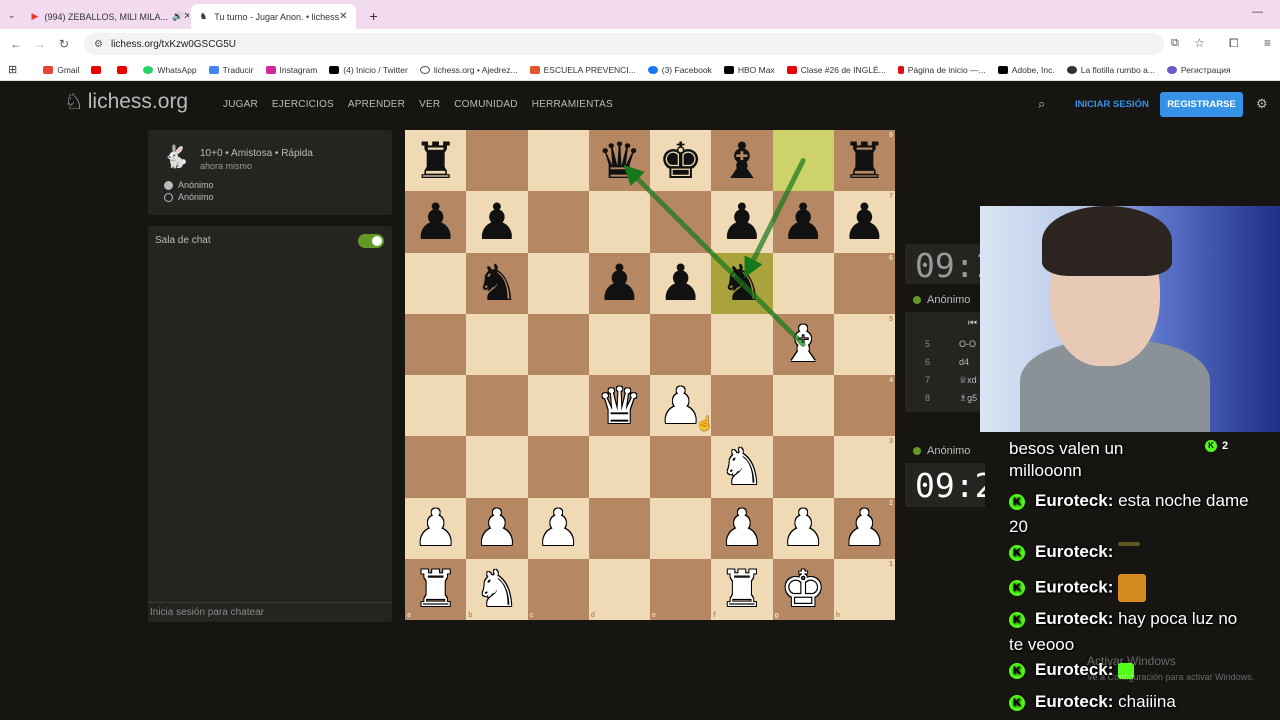  I want to click on square-f7: ♟, so click(742, 222).